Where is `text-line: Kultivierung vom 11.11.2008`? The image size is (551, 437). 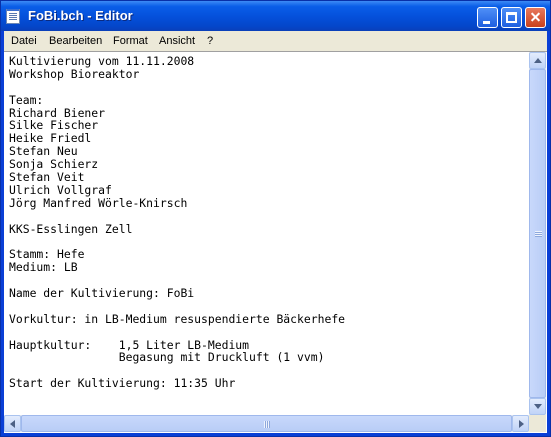
text-line: Kultivierung vom 11.11.2008 is located at coordinates (102, 61).